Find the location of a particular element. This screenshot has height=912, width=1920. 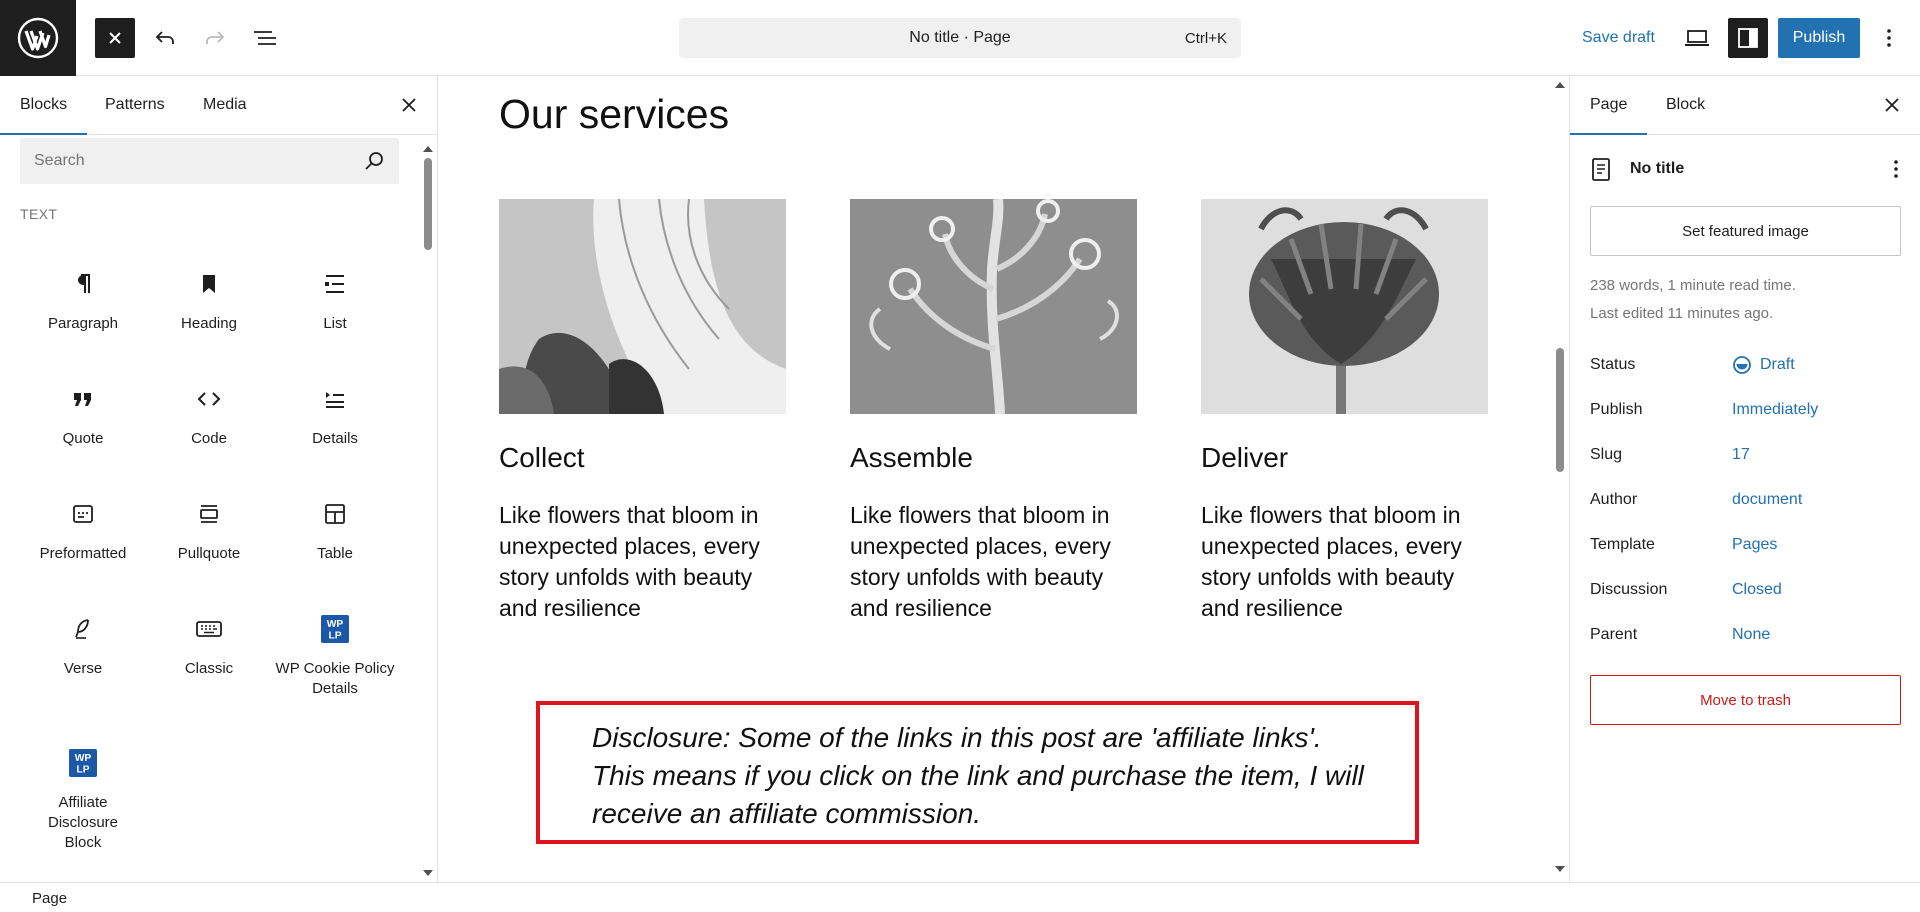

redo-button is located at coordinates (215, 38).